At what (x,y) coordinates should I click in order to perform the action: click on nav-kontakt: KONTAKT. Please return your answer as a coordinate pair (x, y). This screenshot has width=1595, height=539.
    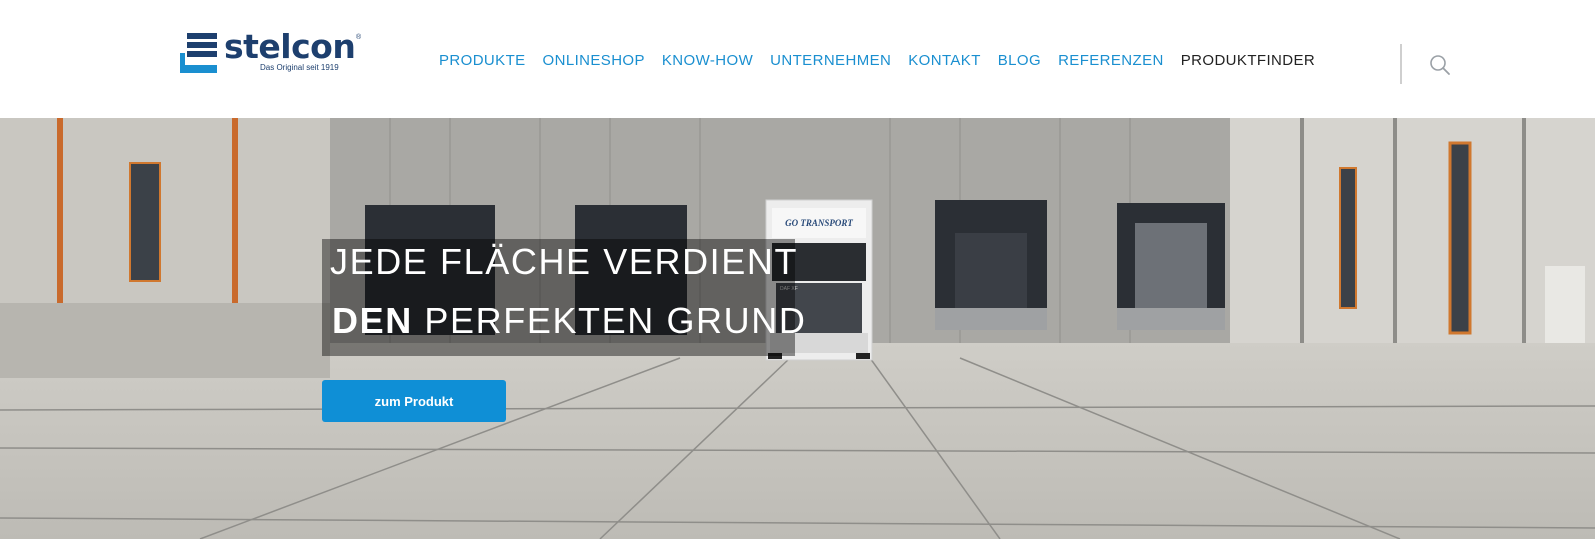
    Looking at the image, I should click on (944, 60).